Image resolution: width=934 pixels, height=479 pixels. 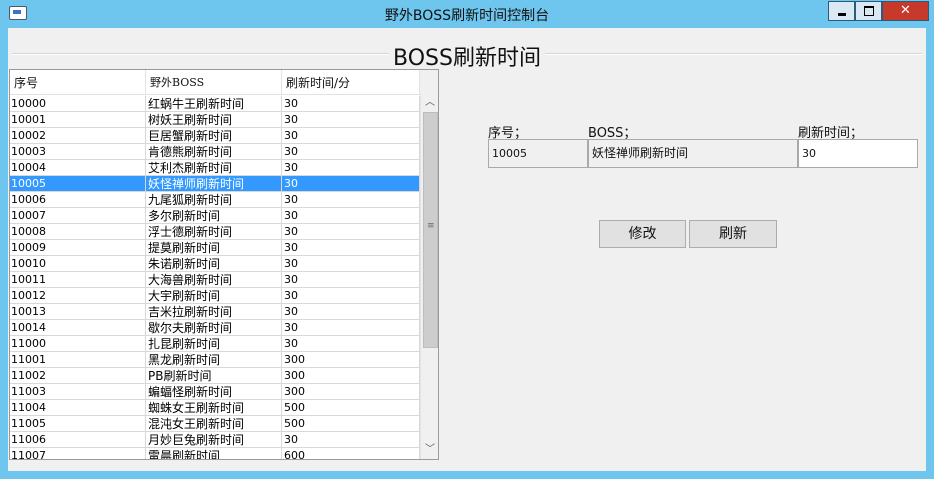 I want to click on cell-boss: 月妙巨兔刷新时间, so click(x=214, y=440).